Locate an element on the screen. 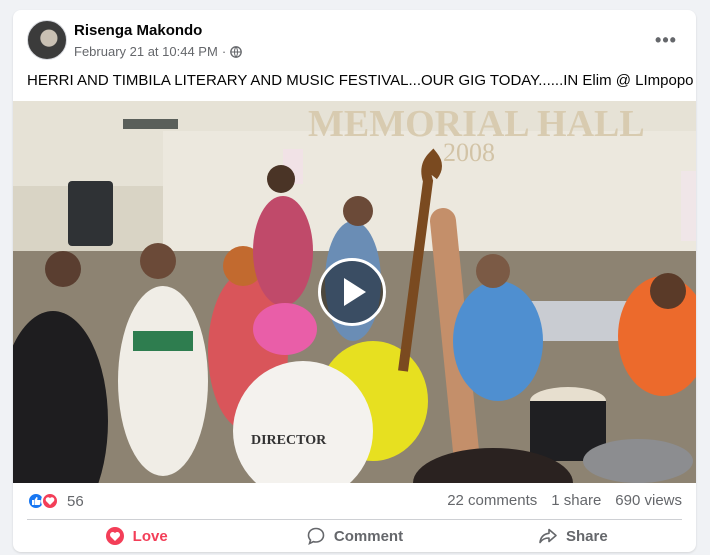  love-label: Love is located at coordinates (150, 536).